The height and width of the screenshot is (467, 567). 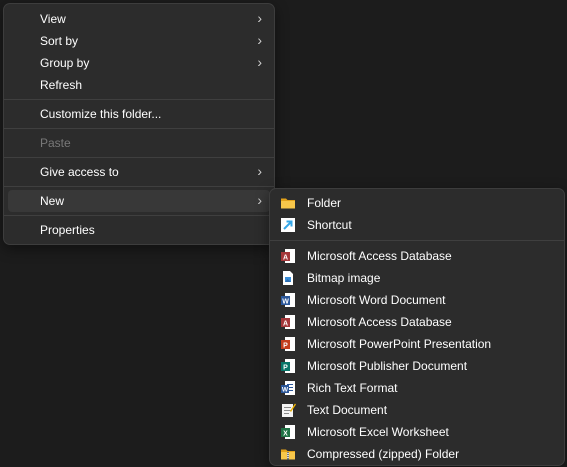 What do you see at coordinates (352, 388) in the screenshot?
I see `new-item-label: Rich Text Format` at bounding box center [352, 388].